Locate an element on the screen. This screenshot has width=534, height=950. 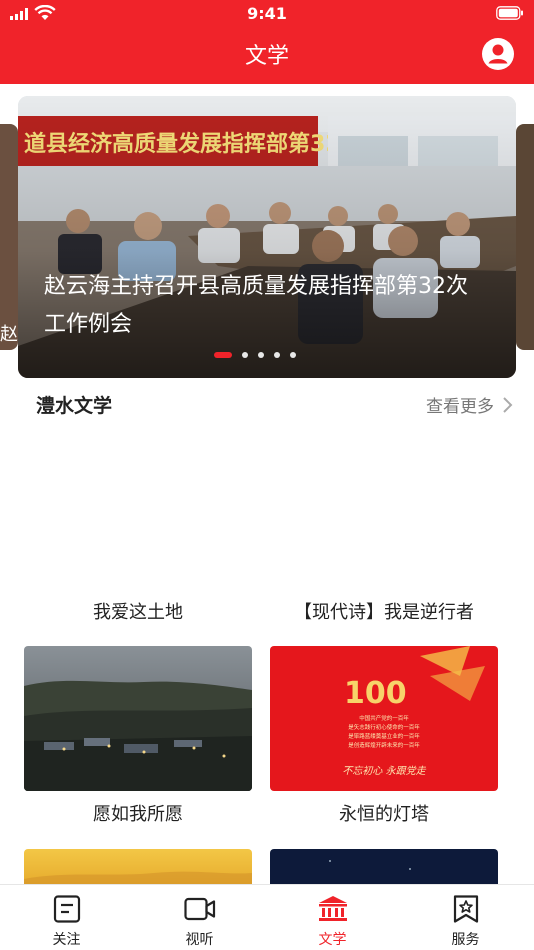
article-thumbnail-village is located at coordinates (138, 718).